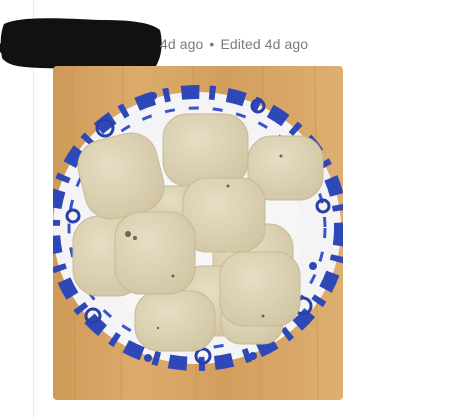  I want to click on thread-line, so click(33, 209).